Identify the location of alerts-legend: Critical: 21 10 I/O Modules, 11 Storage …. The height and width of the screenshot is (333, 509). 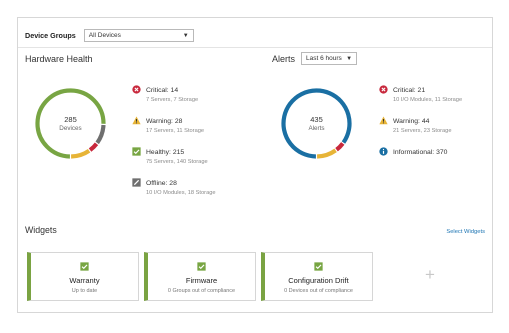
(421, 132).